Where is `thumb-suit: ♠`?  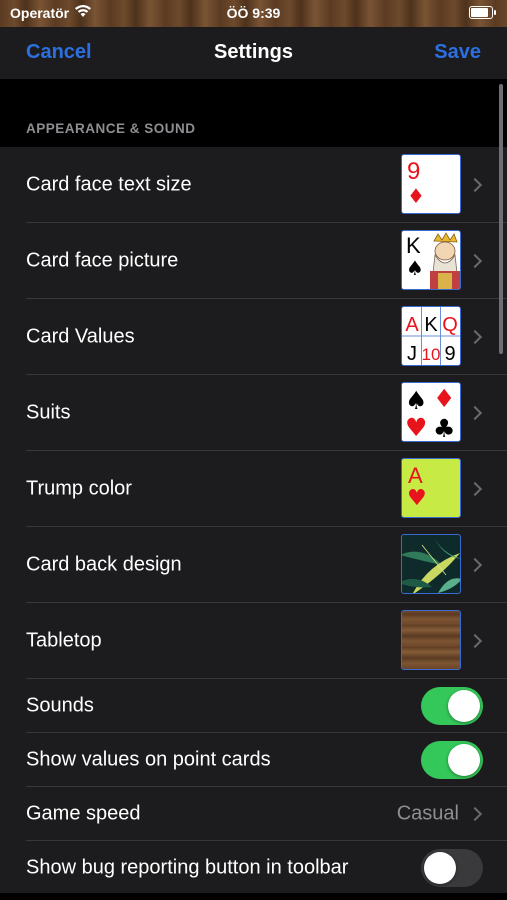 thumb-suit: ♠ is located at coordinates (415, 268).